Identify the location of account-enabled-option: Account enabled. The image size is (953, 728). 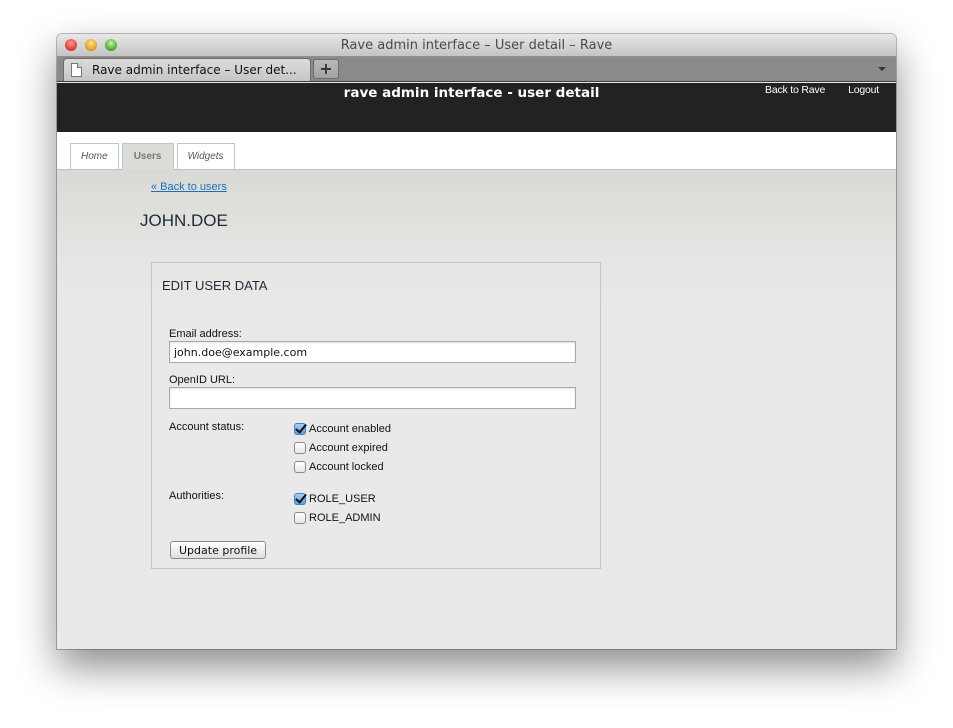
(342, 429).